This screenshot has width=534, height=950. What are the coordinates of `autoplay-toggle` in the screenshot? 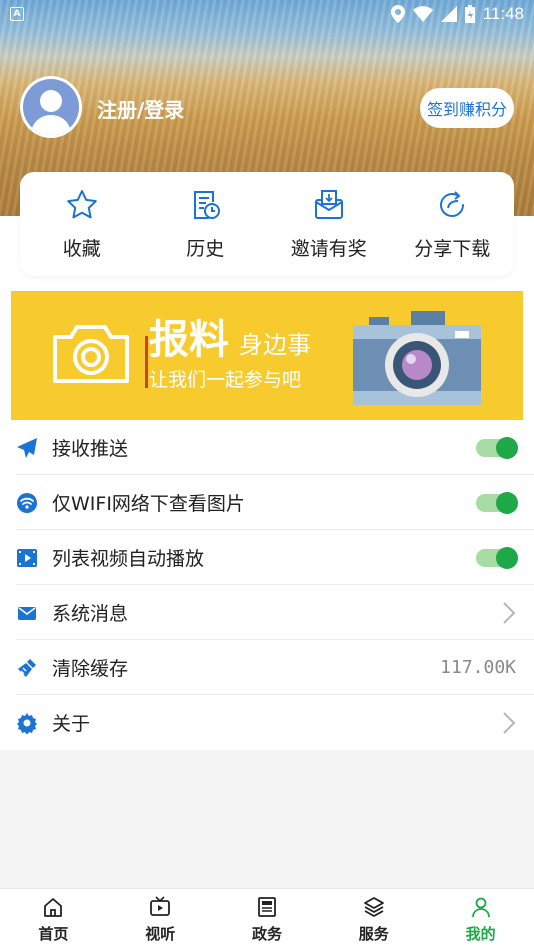 It's located at (497, 557).